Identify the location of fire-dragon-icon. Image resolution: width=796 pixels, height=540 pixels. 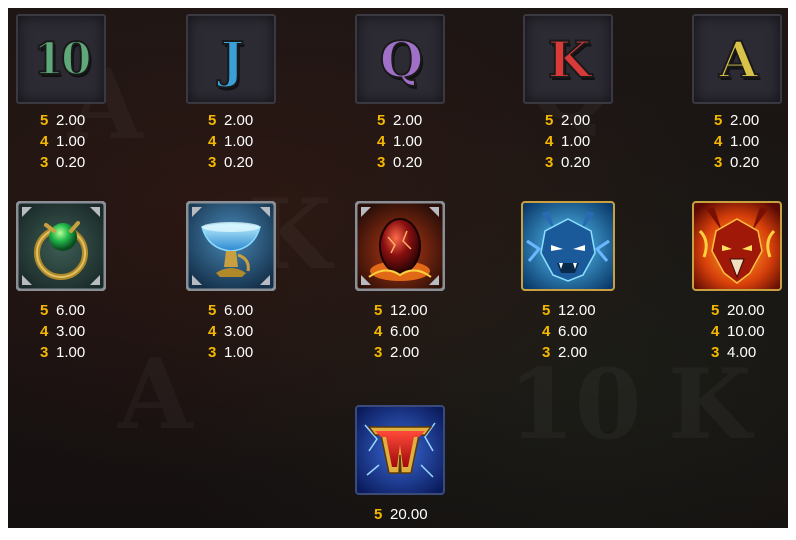
(737, 246).